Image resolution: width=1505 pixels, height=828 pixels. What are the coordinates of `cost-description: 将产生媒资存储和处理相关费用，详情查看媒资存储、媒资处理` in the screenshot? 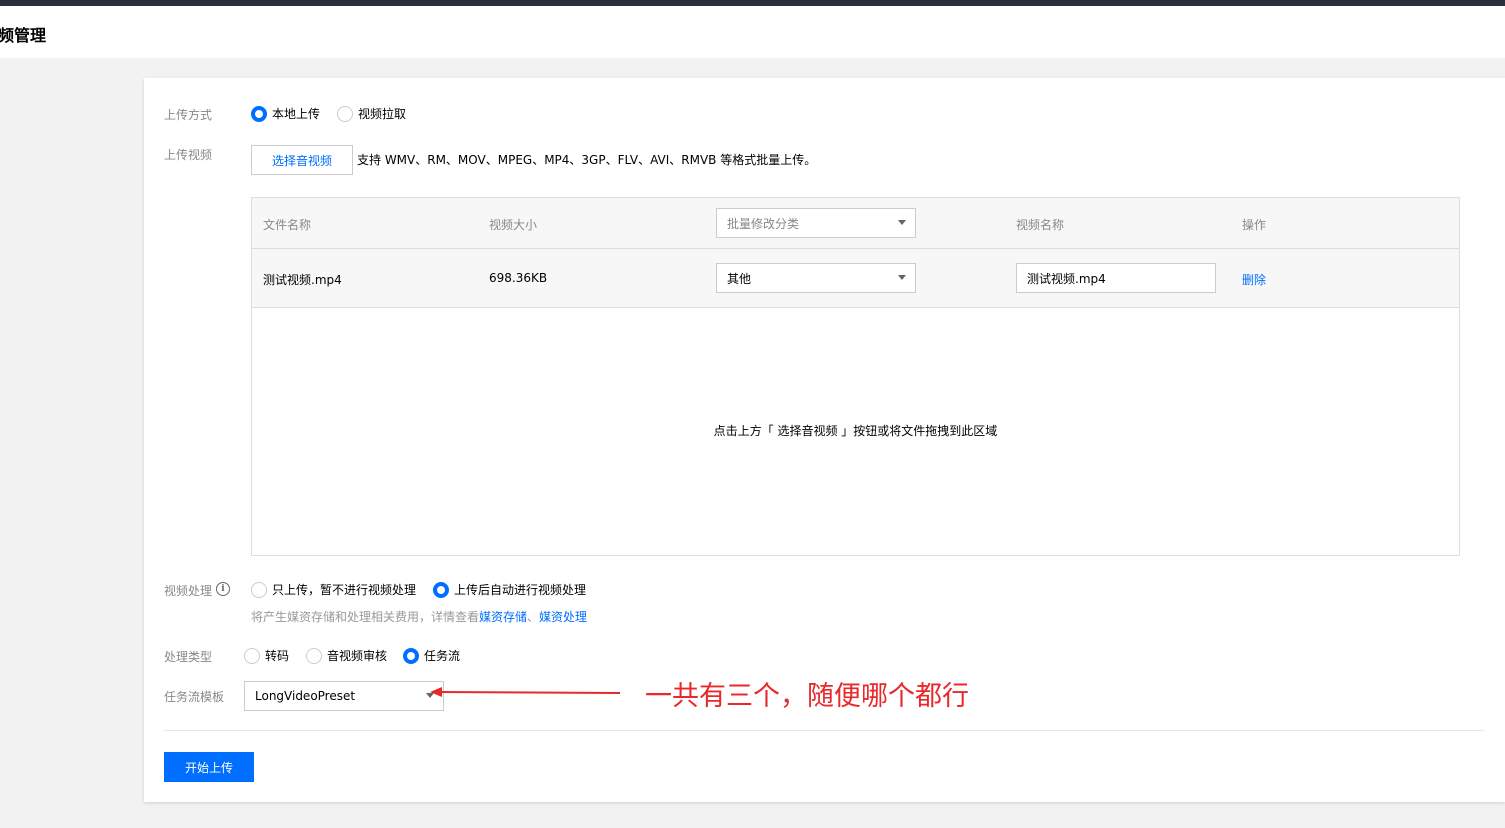 It's located at (419, 616).